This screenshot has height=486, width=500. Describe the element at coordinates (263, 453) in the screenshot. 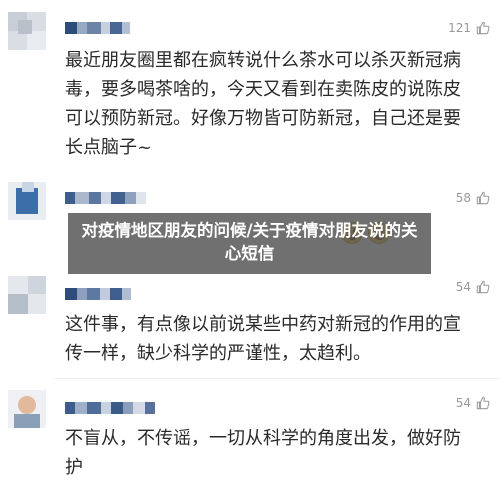

I see `comment-text: 不盲从，不传谣，一切从科学的角度出发，做好防护` at that location.